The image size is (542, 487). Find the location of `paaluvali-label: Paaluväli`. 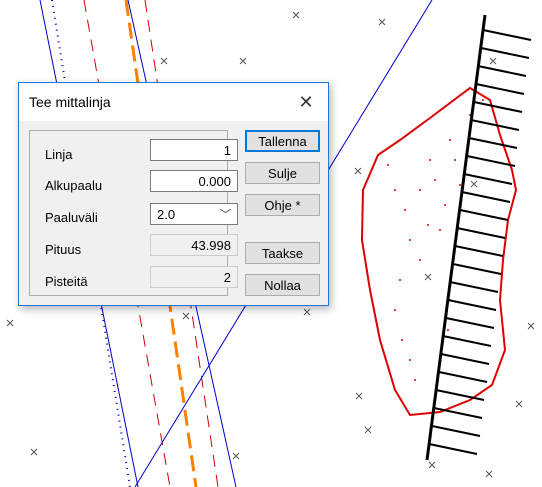

paaluvali-label: Paaluväli is located at coordinates (71, 217).